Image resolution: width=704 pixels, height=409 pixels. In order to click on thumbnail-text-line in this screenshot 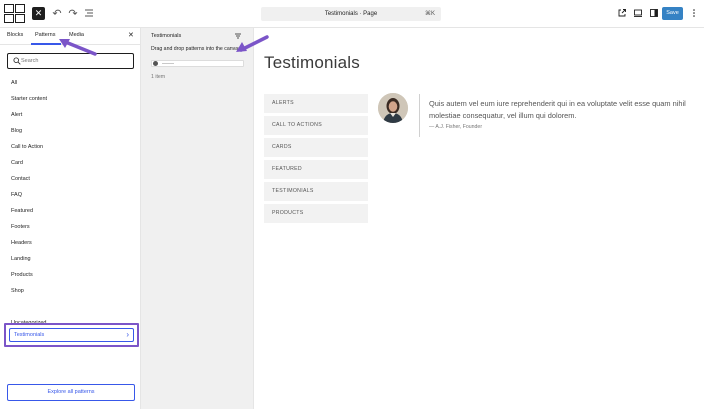, I will do `click(168, 63)`.